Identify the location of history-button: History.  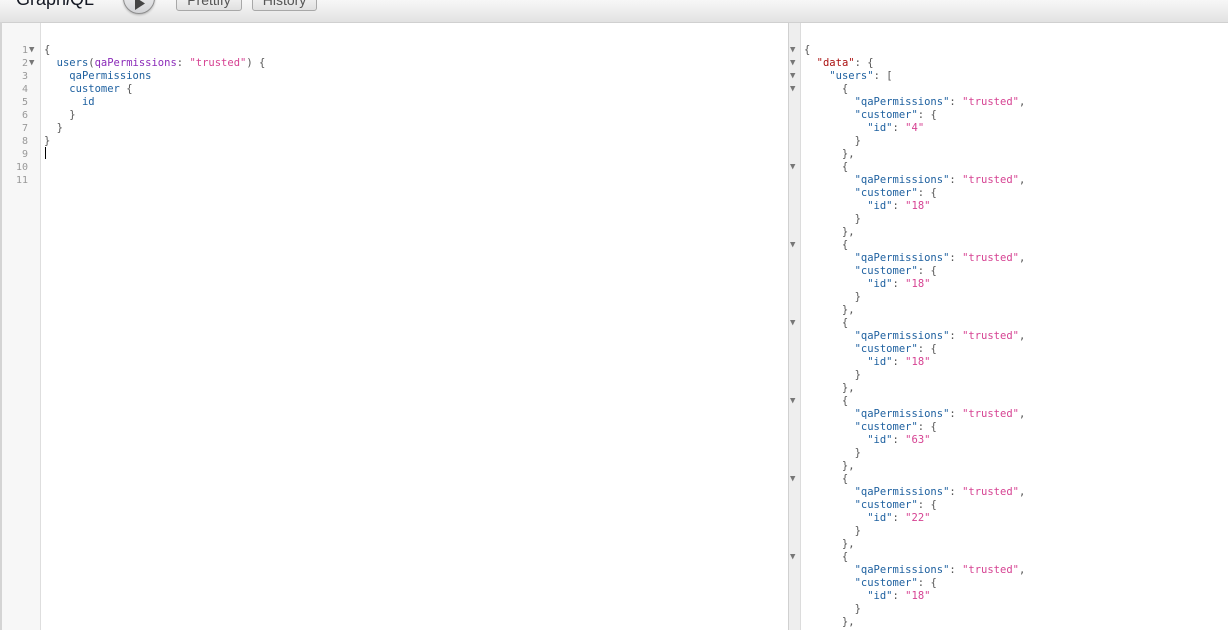
(284, 5).